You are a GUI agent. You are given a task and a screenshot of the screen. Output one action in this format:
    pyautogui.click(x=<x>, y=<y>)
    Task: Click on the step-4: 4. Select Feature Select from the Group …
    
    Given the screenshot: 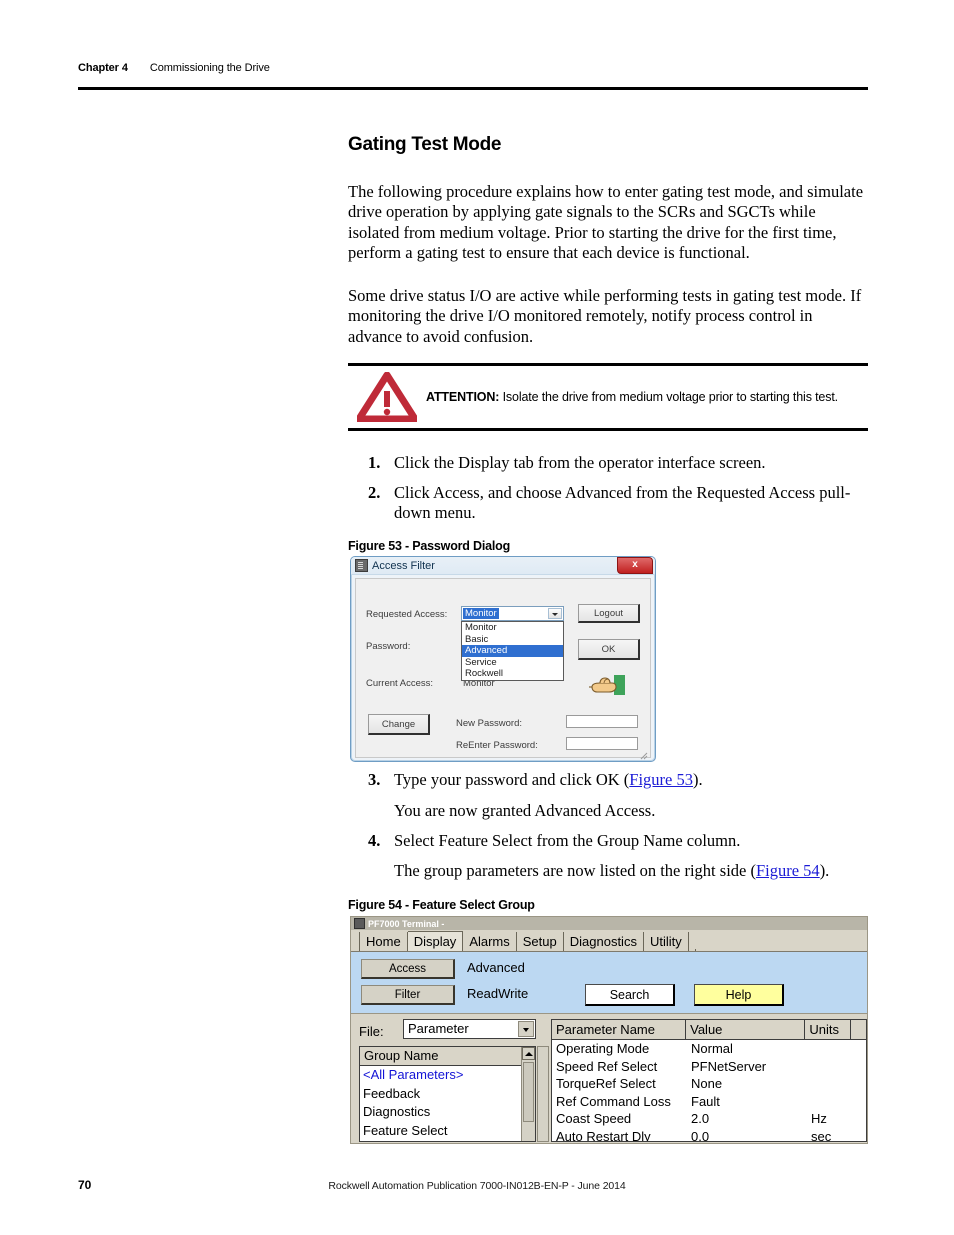 What is the action you would take?
    pyautogui.click(x=618, y=841)
    